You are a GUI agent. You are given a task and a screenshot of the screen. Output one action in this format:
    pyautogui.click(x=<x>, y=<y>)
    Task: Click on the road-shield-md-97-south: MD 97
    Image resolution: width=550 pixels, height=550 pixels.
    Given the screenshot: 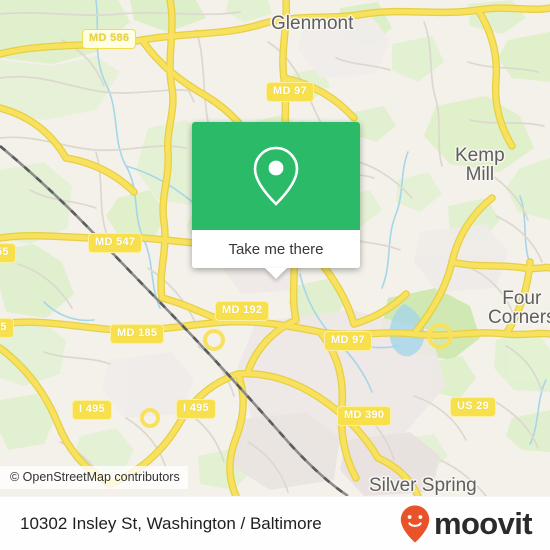 What is the action you would take?
    pyautogui.click(x=348, y=341)
    